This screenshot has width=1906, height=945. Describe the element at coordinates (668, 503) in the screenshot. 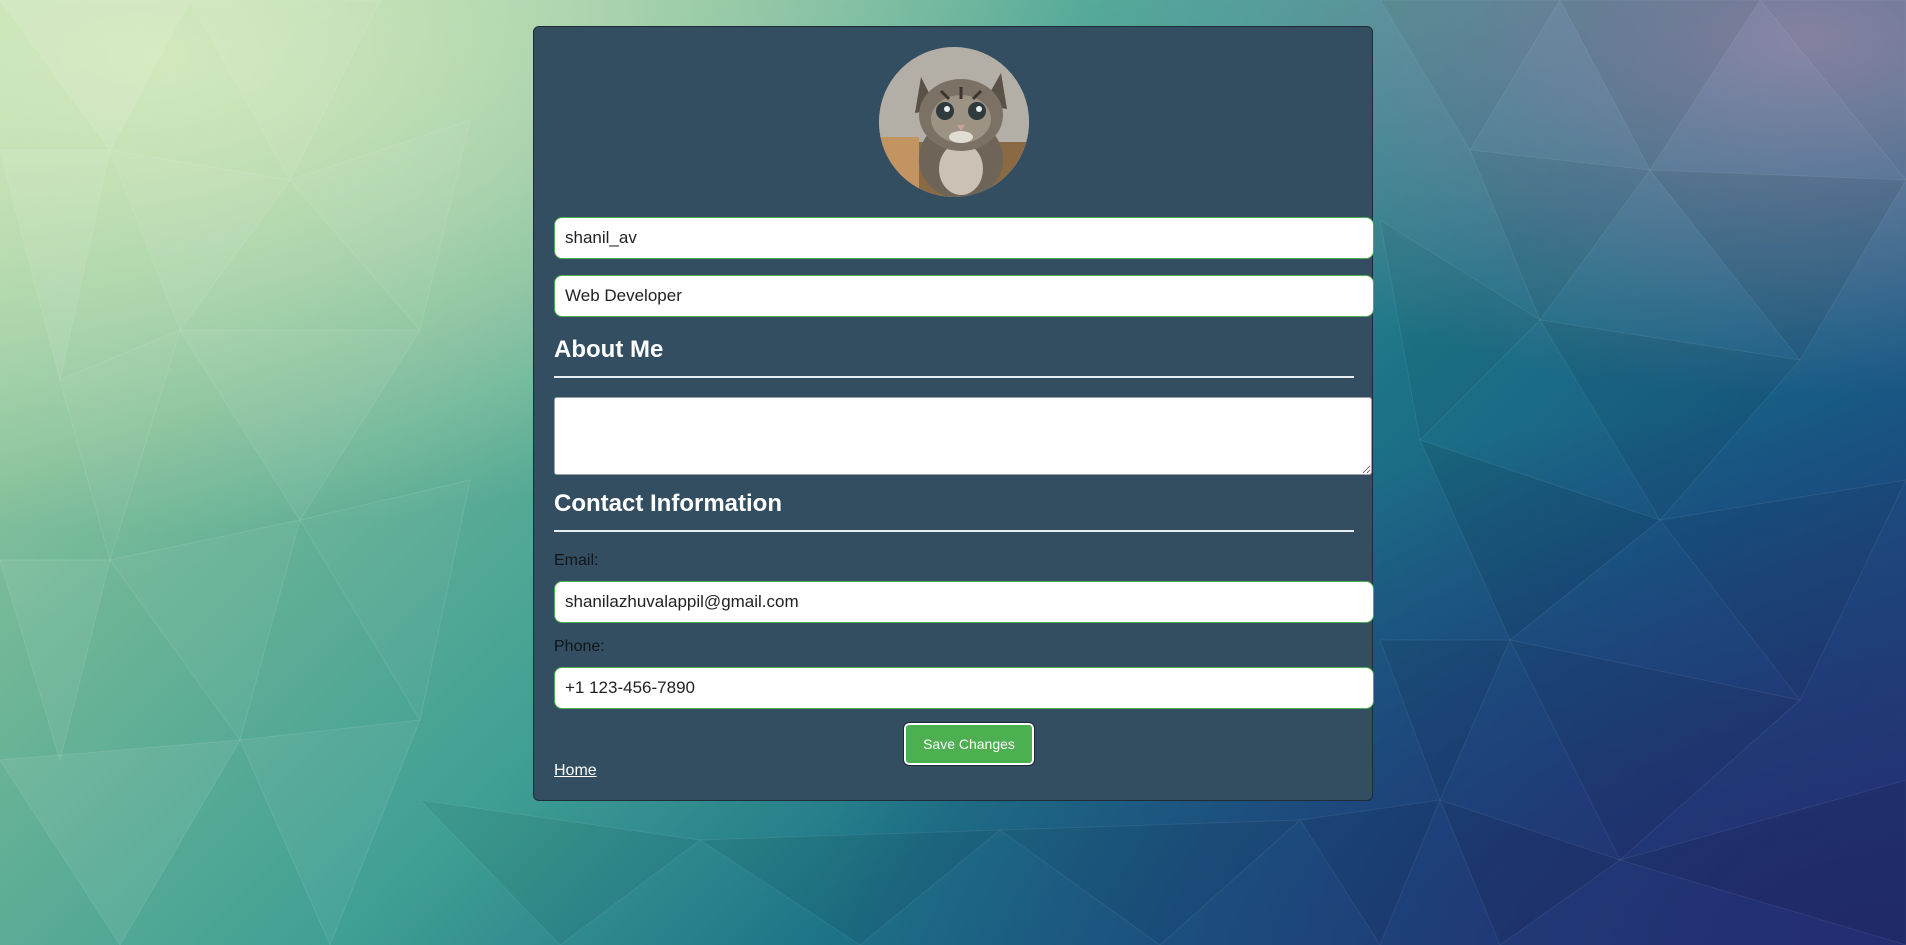

I see `contact-information-heading: Contact Information` at that location.